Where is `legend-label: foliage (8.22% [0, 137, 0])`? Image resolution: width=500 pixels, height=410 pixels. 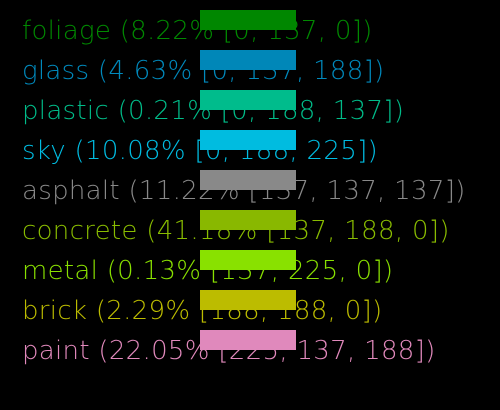 legend-label: foliage (8.22% [0, 137, 0]) is located at coordinates (197, 31).